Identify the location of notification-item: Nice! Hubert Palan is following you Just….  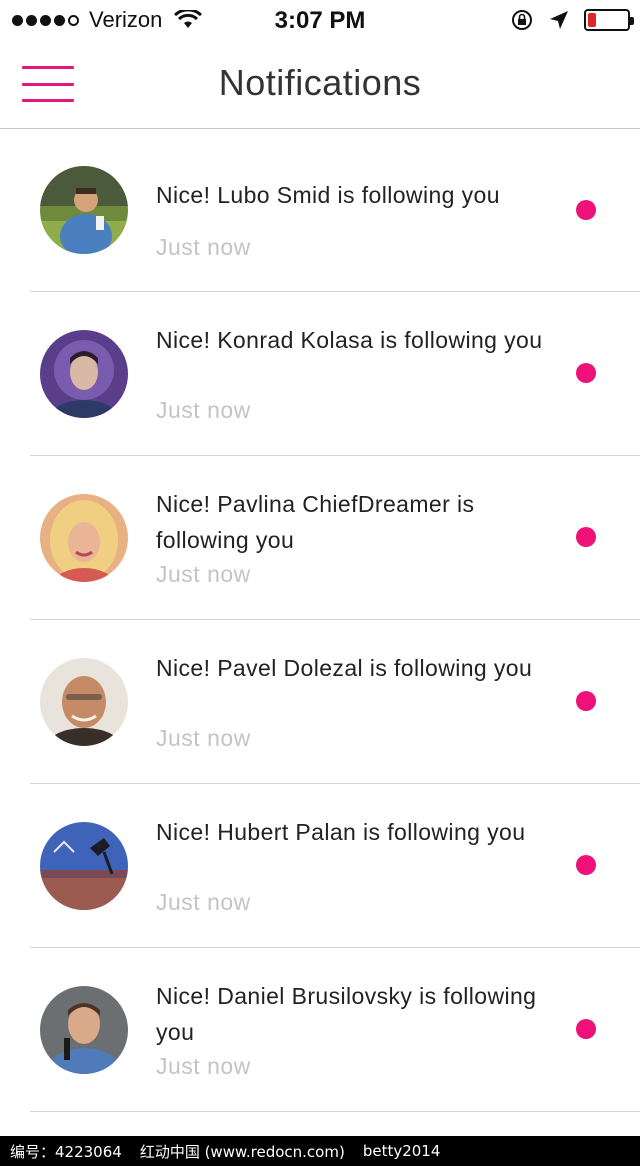
(335, 866).